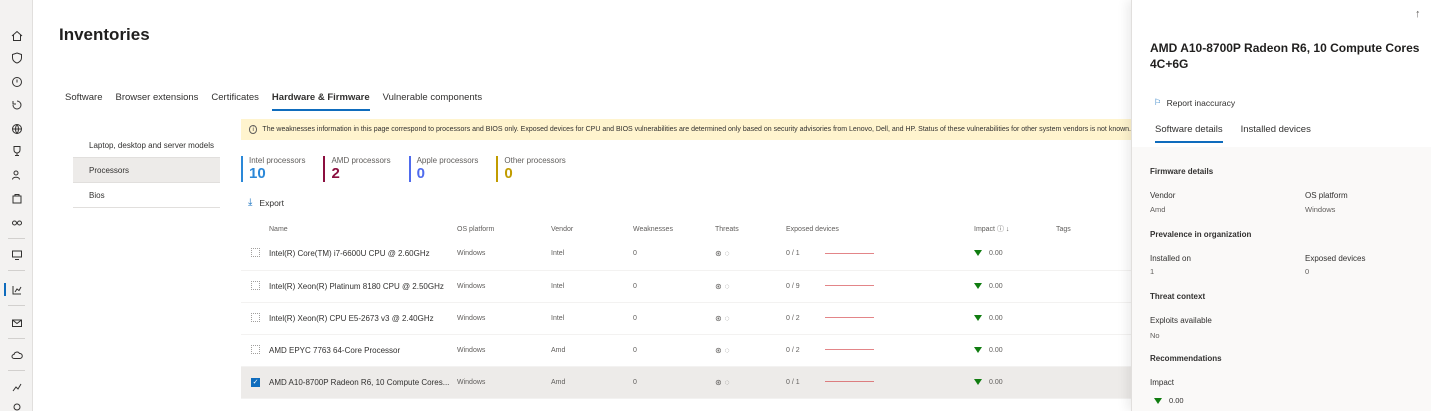 The image size is (1431, 411). I want to click on subnav-item-processors: Processors, so click(146, 170).